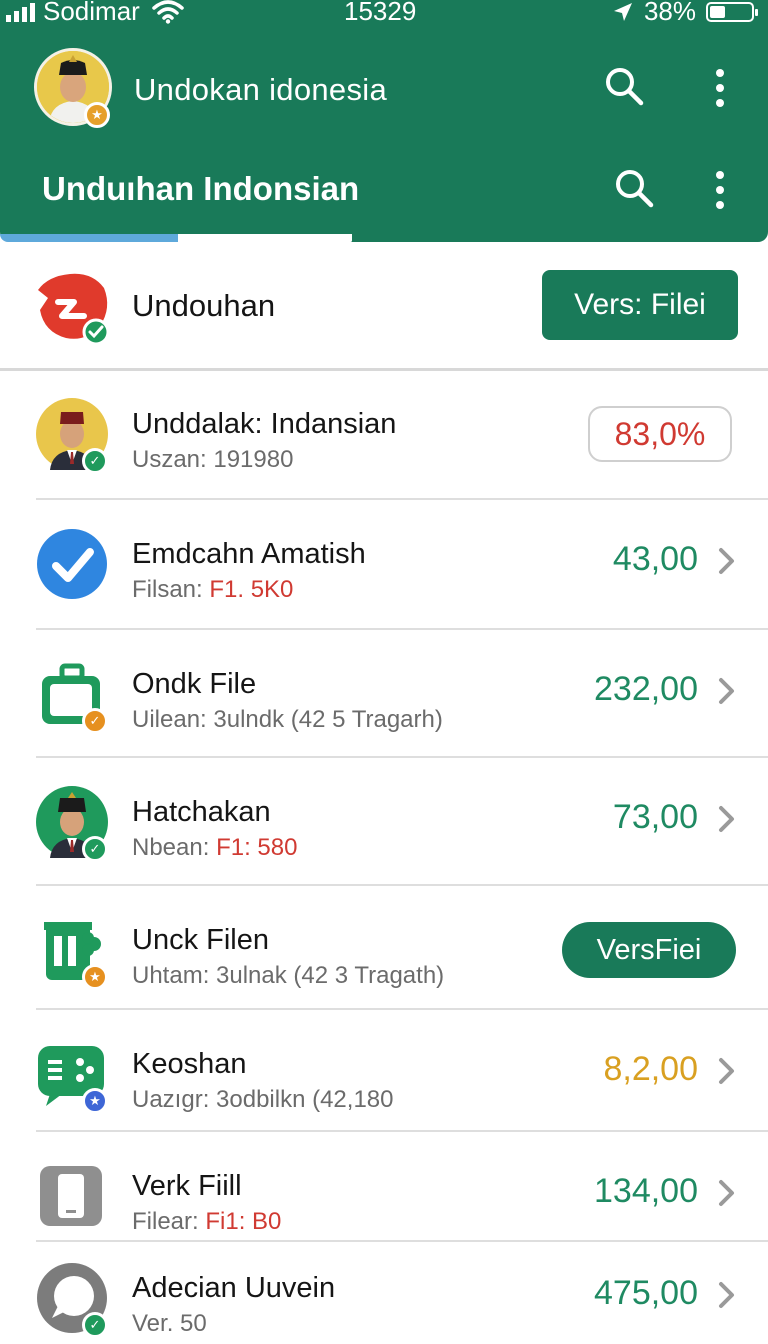 This screenshot has width=768, height=1344. Describe the element at coordinates (168, 12) in the screenshot. I see `wifi-icon` at that location.